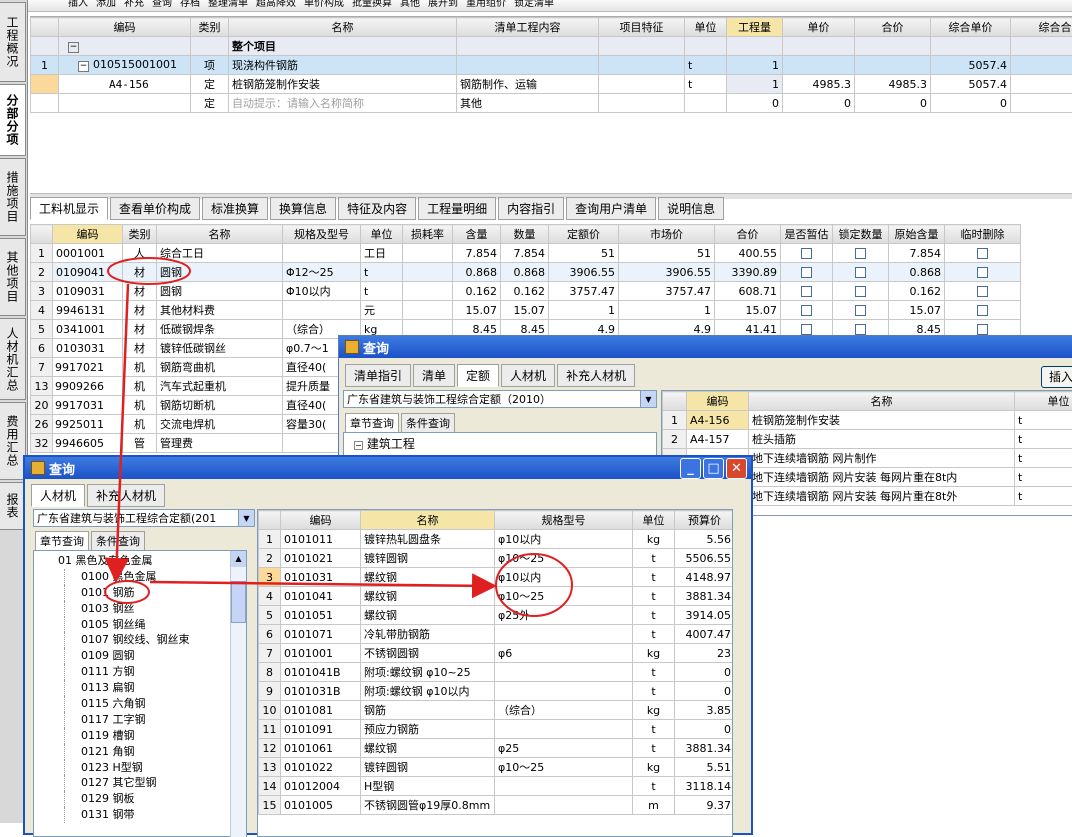 This screenshot has height=837, width=1072. What do you see at coordinates (13, 120) in the screenshot?
I see `side-tab-items: 分部分项` at bounding box center [13, 120].